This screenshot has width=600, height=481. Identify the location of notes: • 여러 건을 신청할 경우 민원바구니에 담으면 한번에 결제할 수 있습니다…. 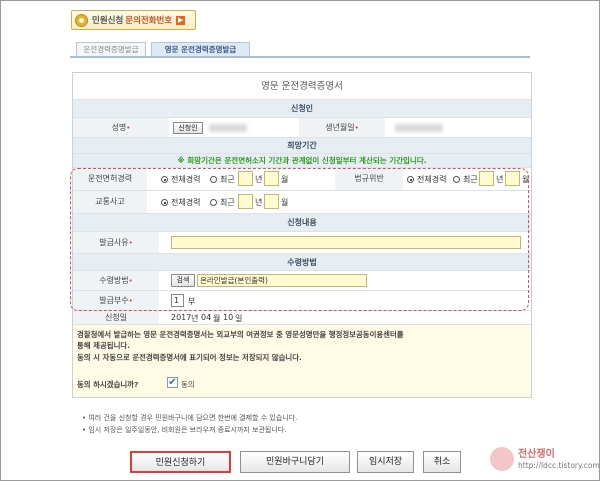
(189, 424).